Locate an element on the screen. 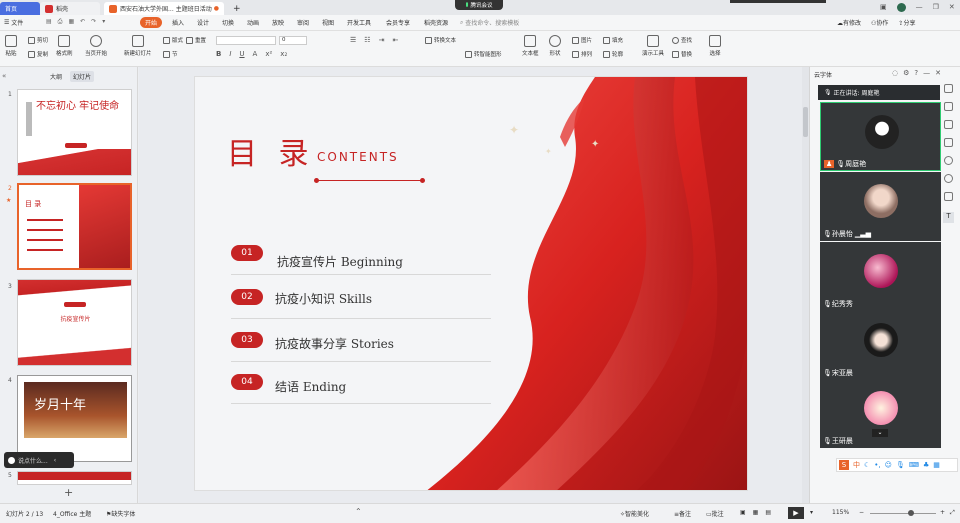 The image size is (960, 523). copy-button: 复制 is located at coordinates (38, 54).